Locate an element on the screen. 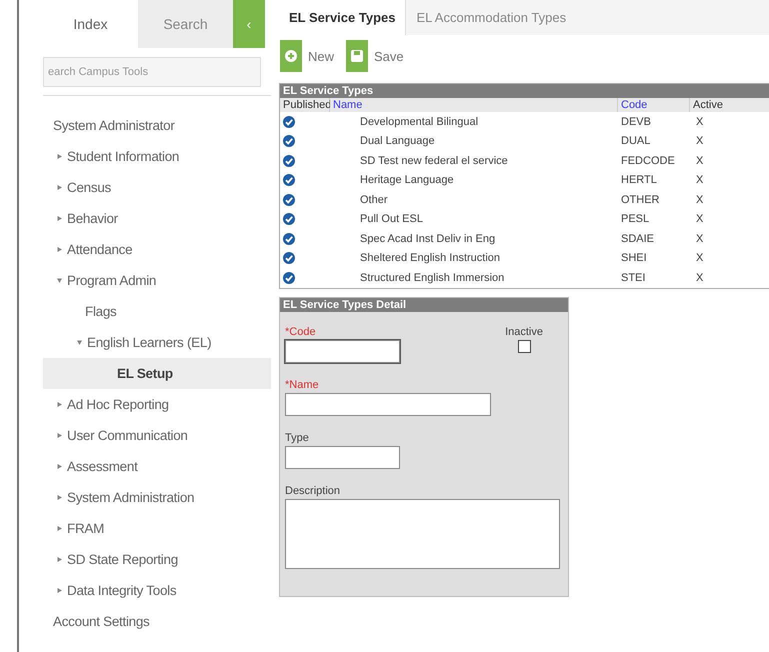 Image resolution: width=769 pixels, height=652 pixels. table-cell-text: Other is located at coordinates (374, 200).